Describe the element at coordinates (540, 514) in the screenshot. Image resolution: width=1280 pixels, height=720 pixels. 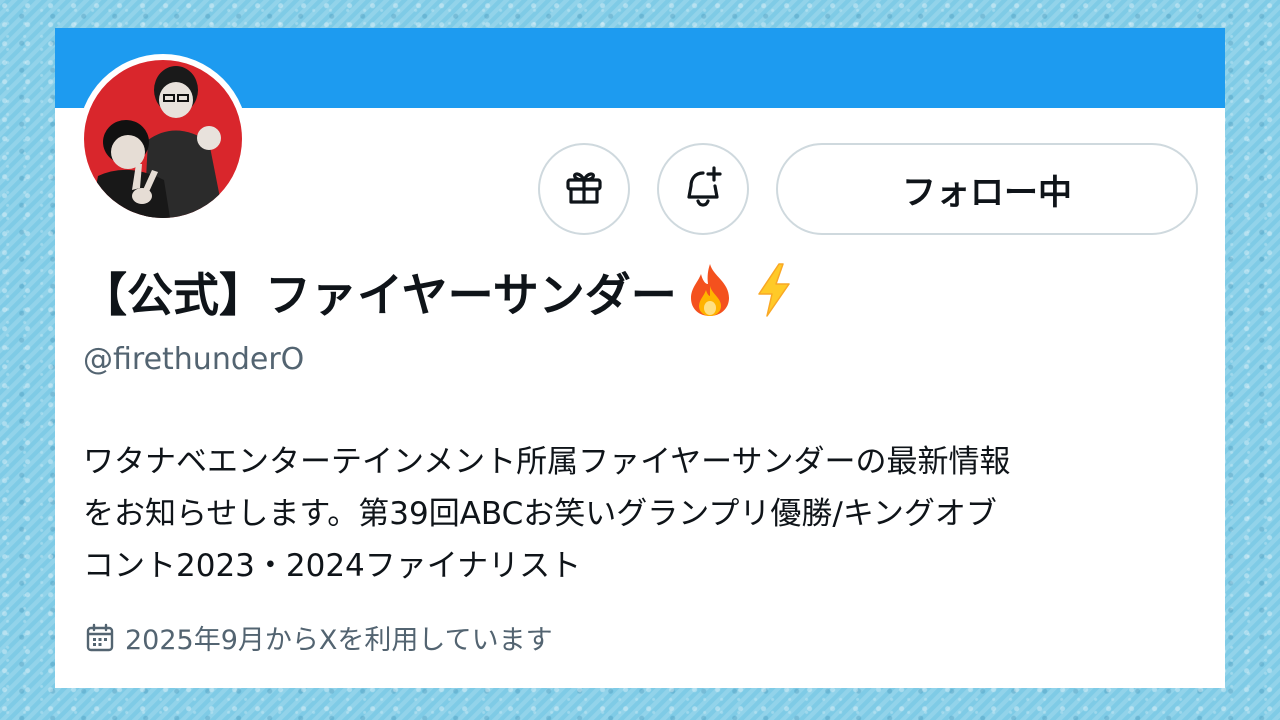
I see `bio-line: をお知らせします。第39回ABCお笑いグランプリ優勝/キングオブ` at that location.